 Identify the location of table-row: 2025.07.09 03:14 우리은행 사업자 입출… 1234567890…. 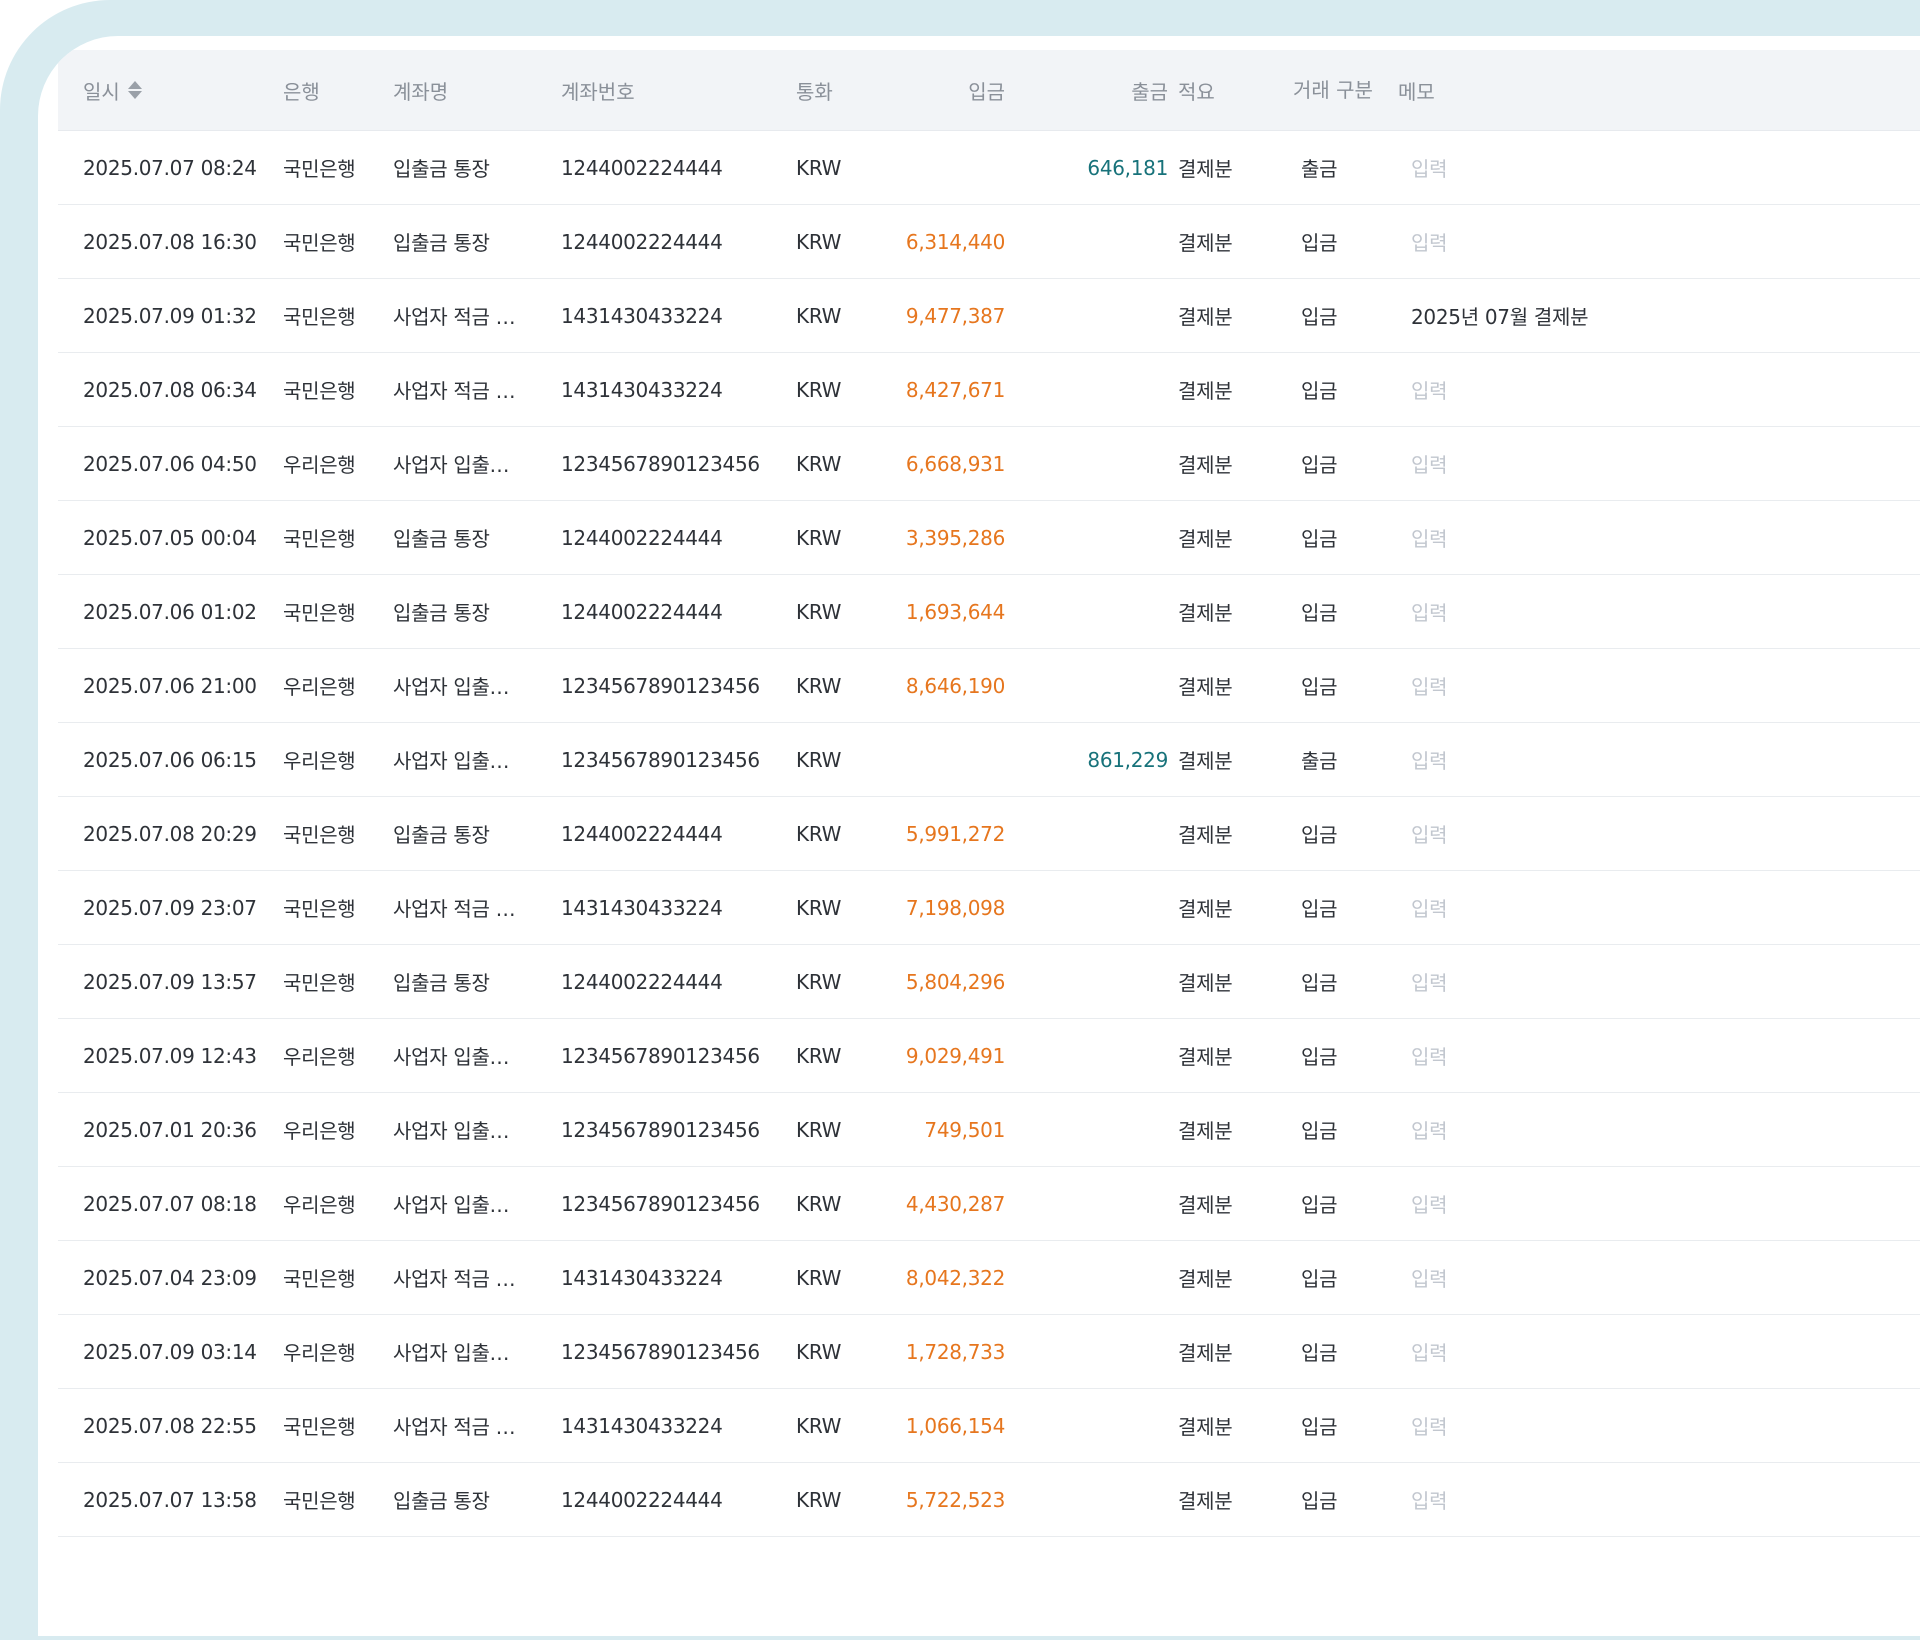
(989, 1352).